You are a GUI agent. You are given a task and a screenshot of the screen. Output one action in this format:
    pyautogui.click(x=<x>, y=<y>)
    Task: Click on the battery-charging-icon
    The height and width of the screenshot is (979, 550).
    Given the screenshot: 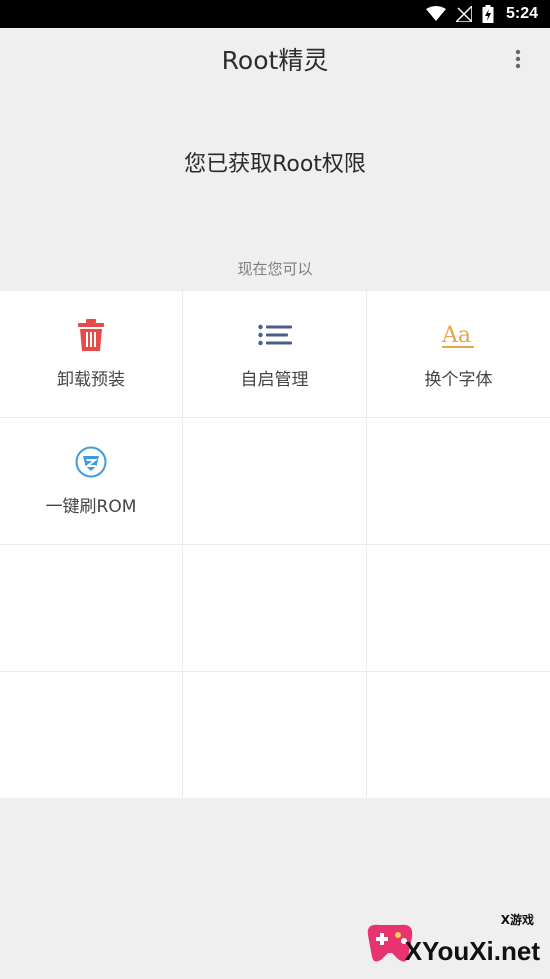 What is the action you would take?
    pyautogui.click(x=488, y=14)
    